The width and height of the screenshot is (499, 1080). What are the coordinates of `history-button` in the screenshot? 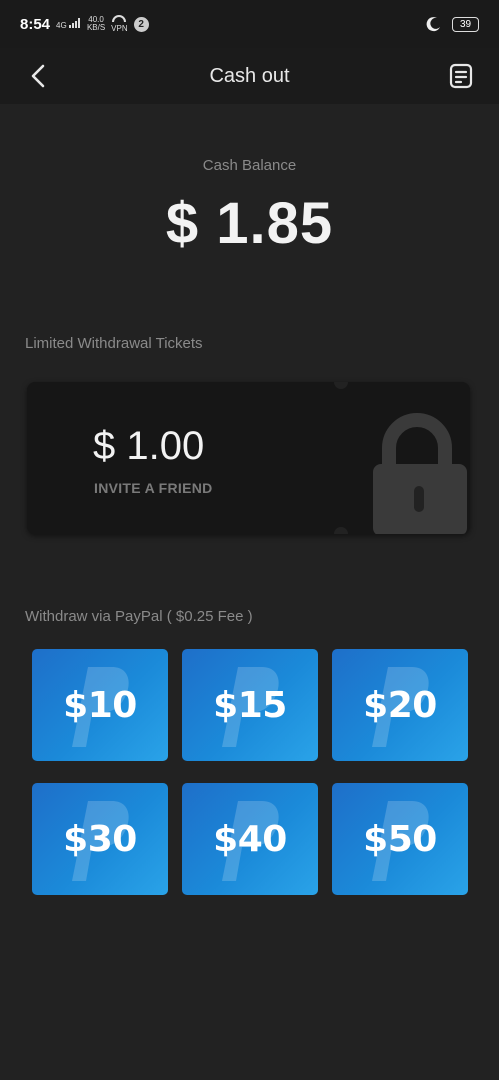 It's located at (461, 76).